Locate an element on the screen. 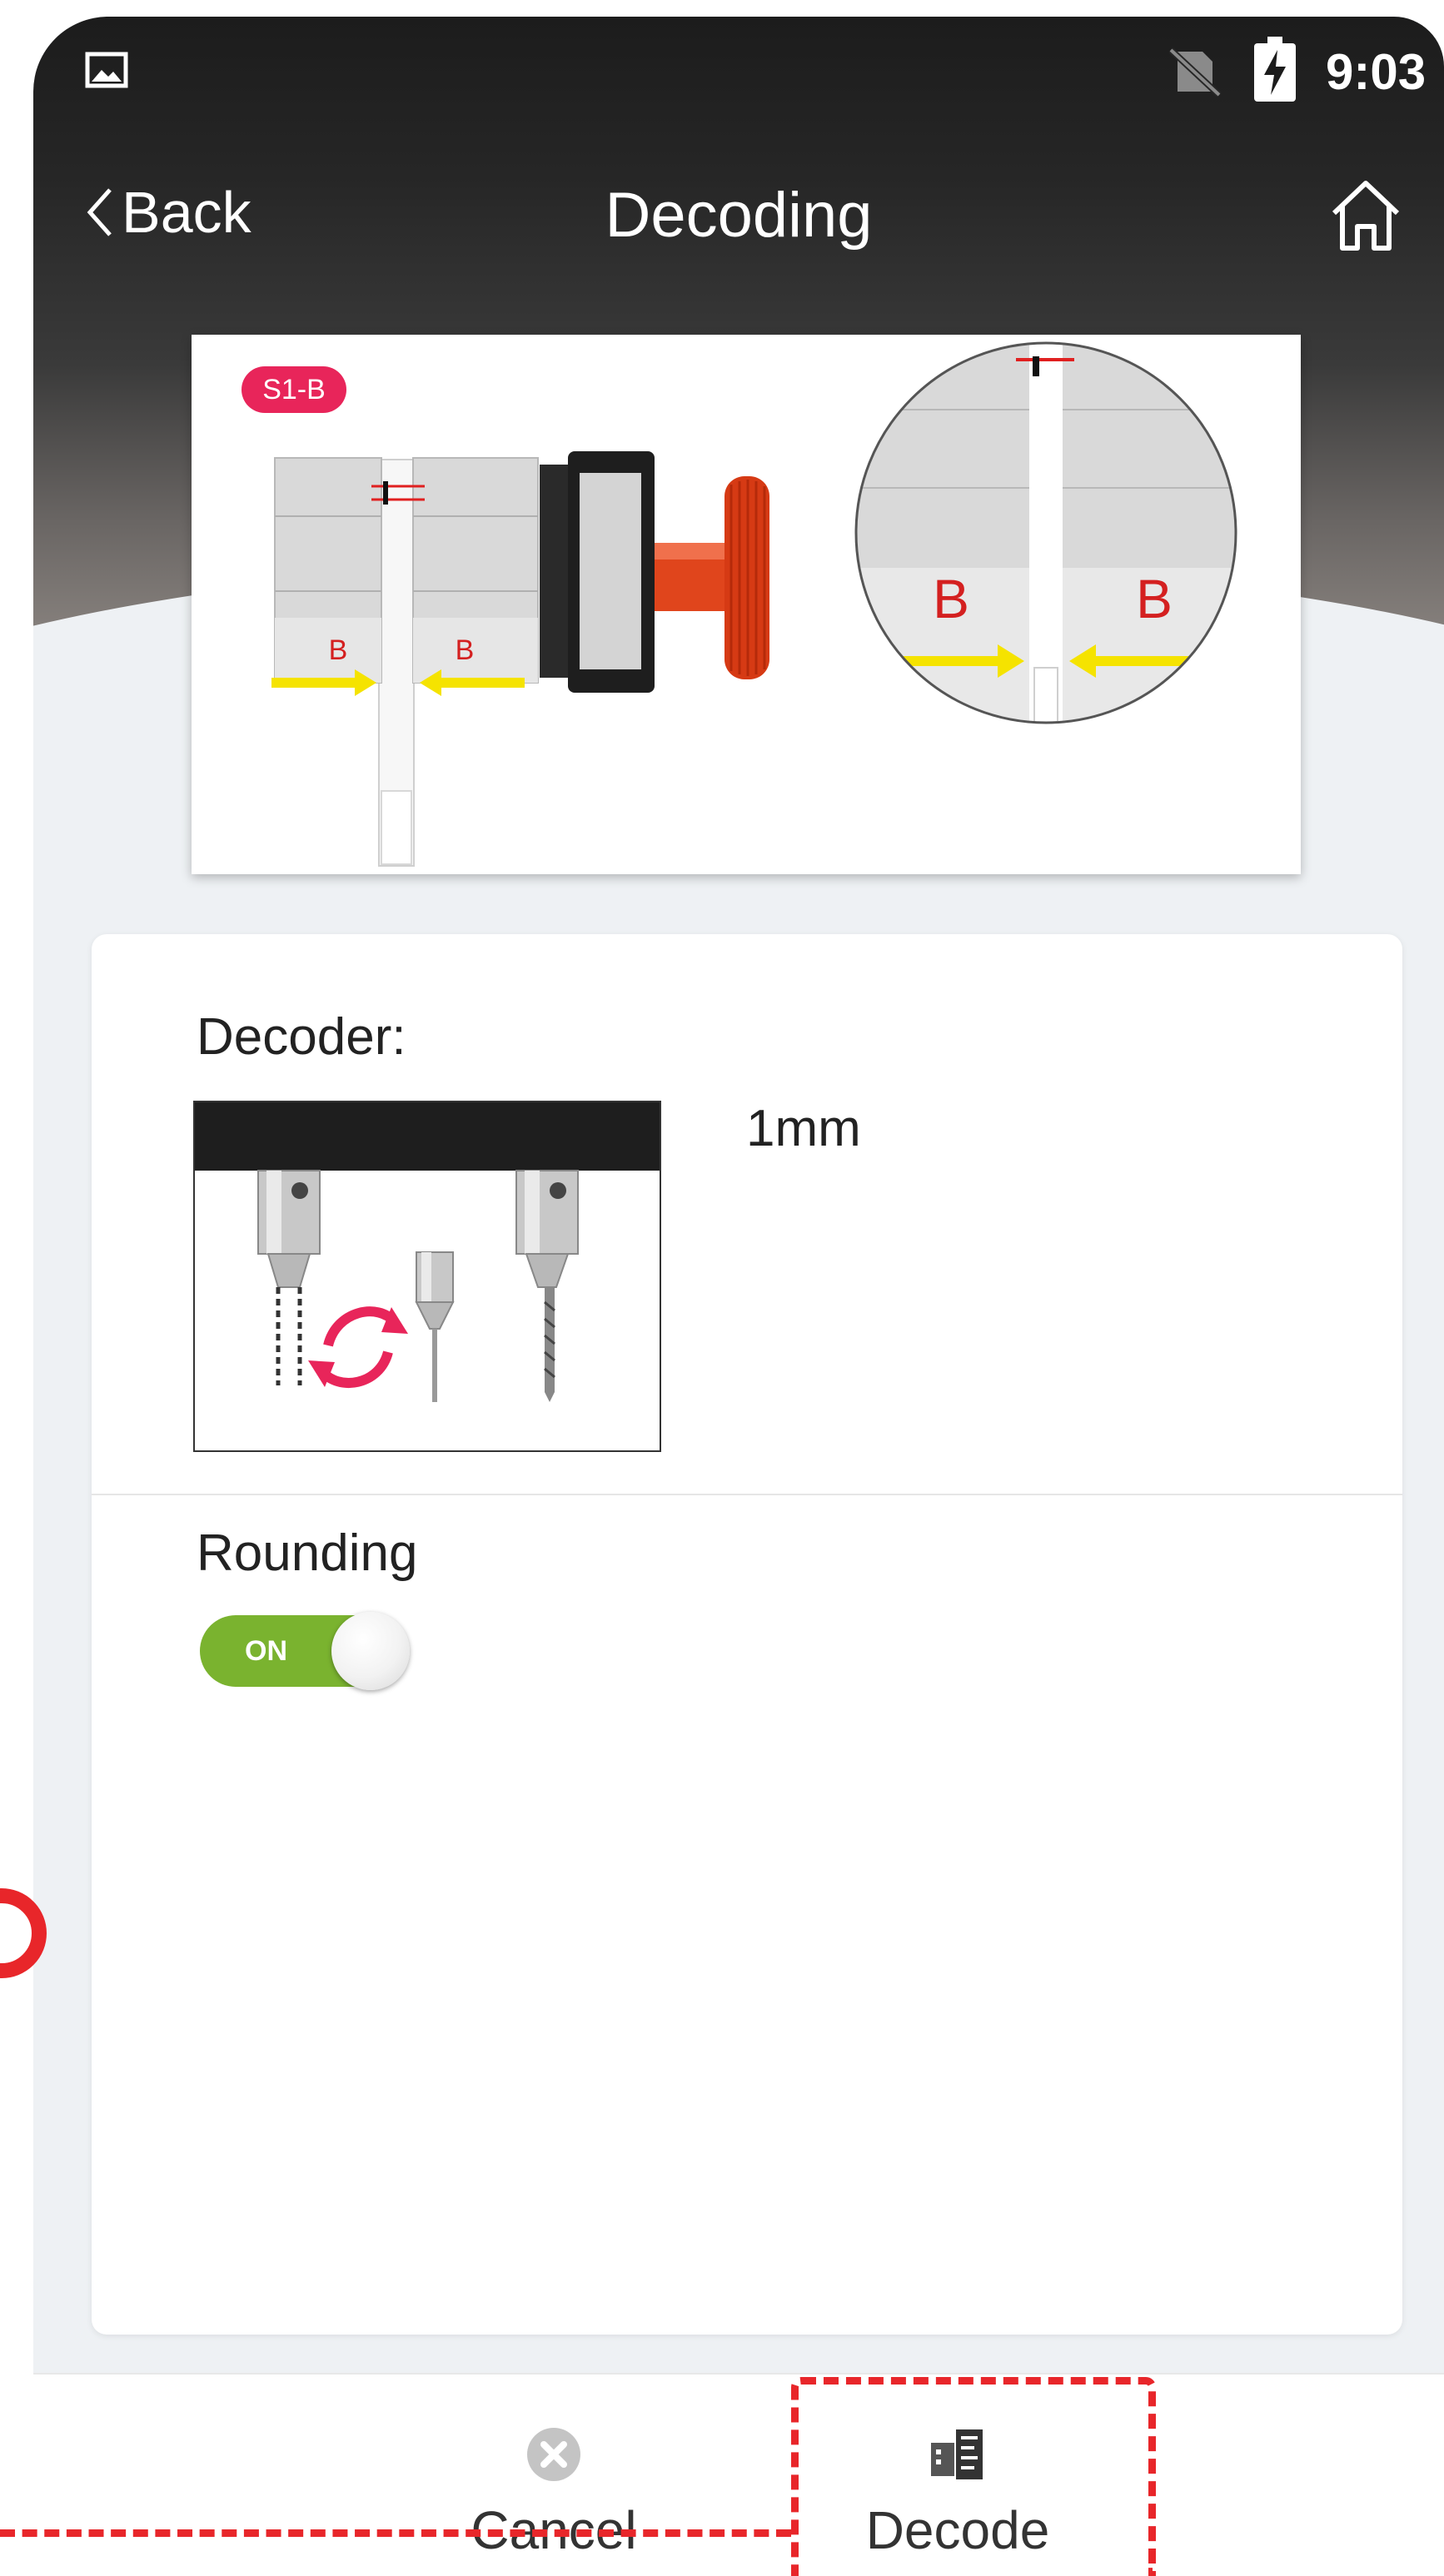  status-bar: 9:03 is located at coordinates (738, 71).